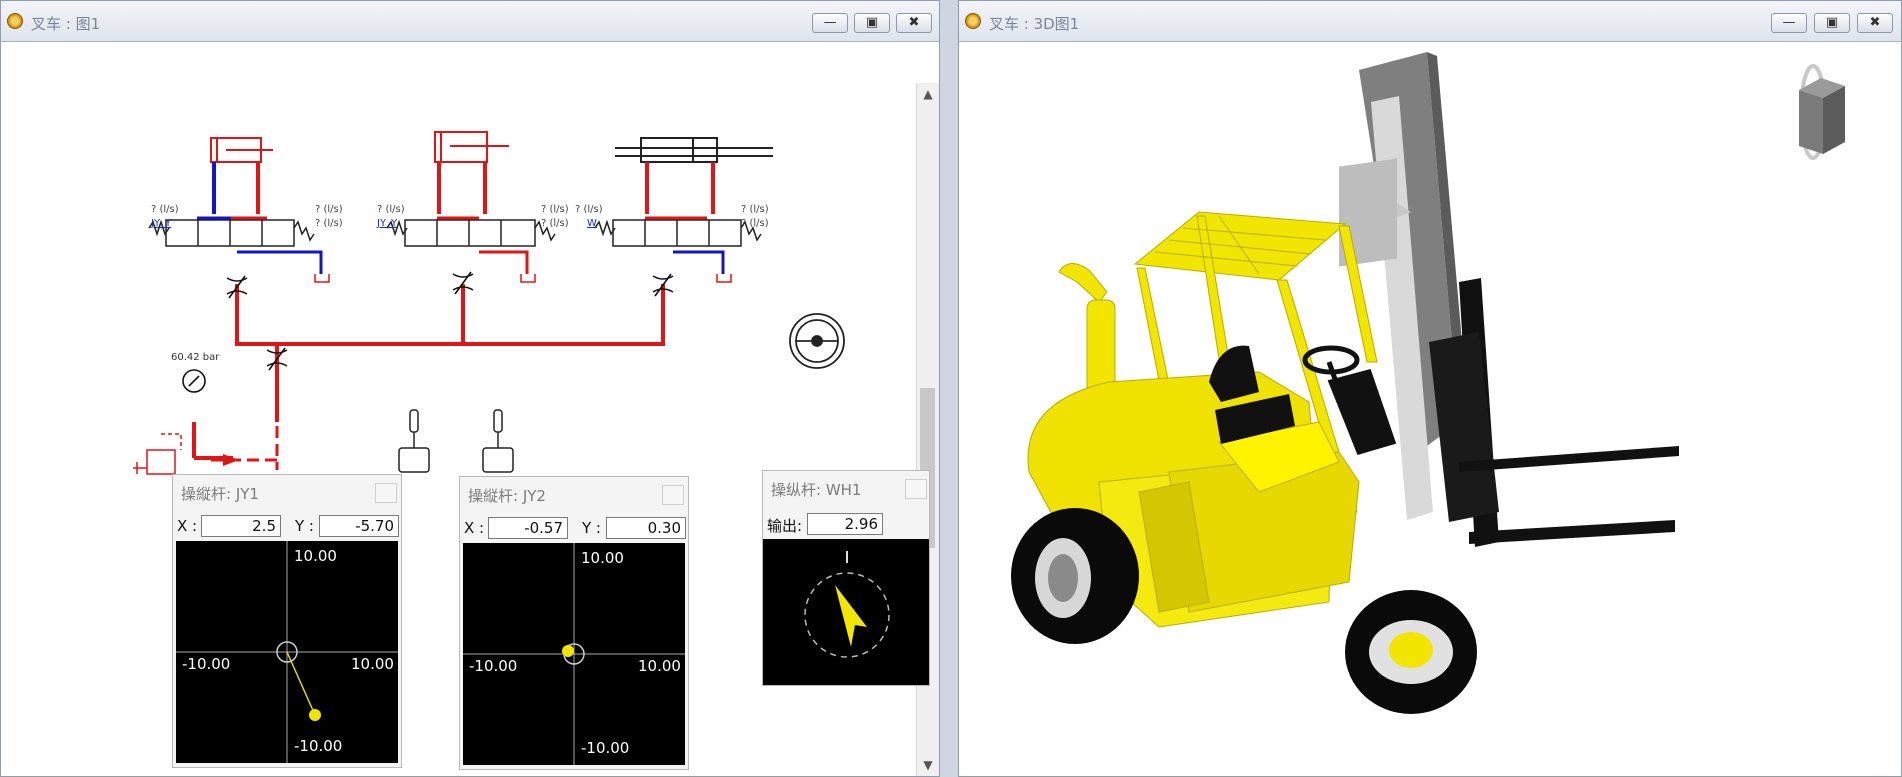  I want to click on pilot-line-dashed, so click(245, 448).